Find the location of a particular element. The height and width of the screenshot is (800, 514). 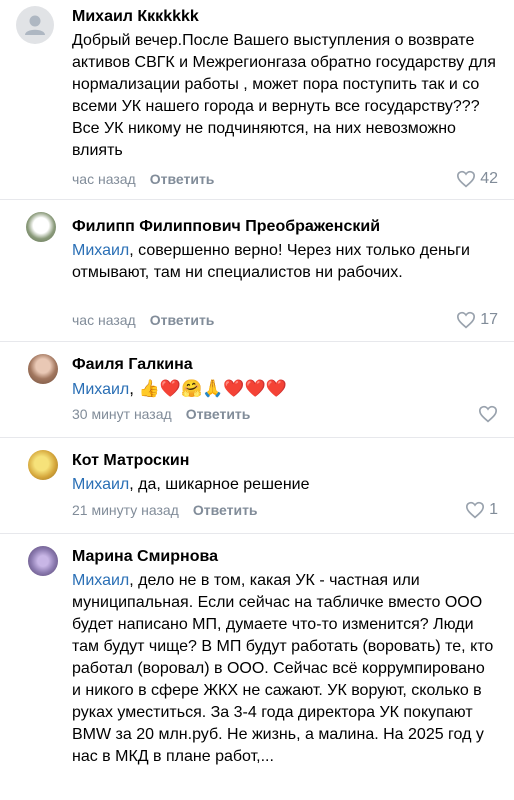

avatar-default-icon is located at coordinates (35, 25).